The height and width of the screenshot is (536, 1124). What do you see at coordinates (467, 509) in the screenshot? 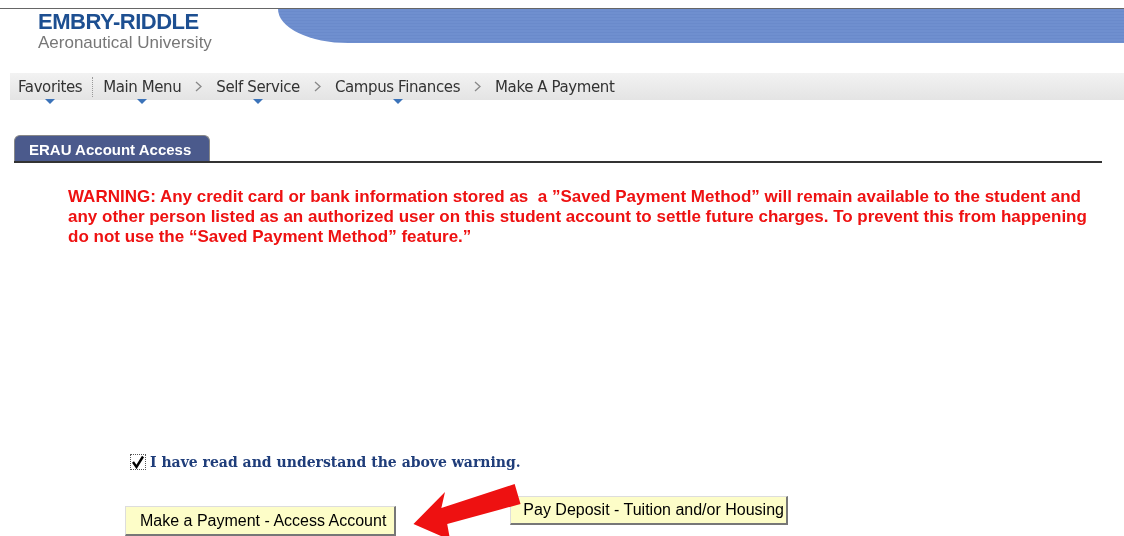
I see `arrow-icon` at bounding box center [467, 509].